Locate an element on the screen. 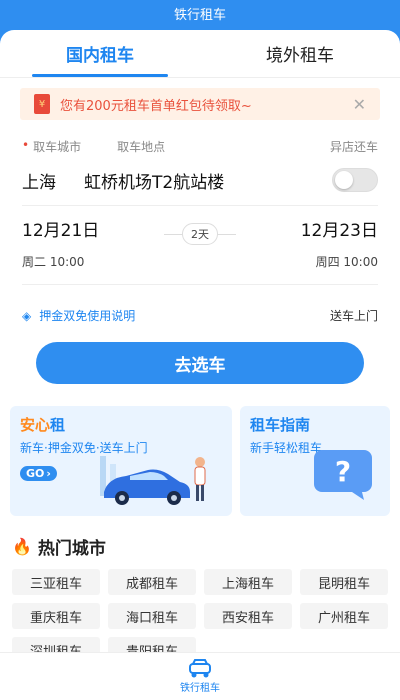 The height and width of the screenshot is (700, 400). date-row: 12月21日 周二 10:00 2天 12月23日 周四 10:00 is located at coordinates (200, 238).